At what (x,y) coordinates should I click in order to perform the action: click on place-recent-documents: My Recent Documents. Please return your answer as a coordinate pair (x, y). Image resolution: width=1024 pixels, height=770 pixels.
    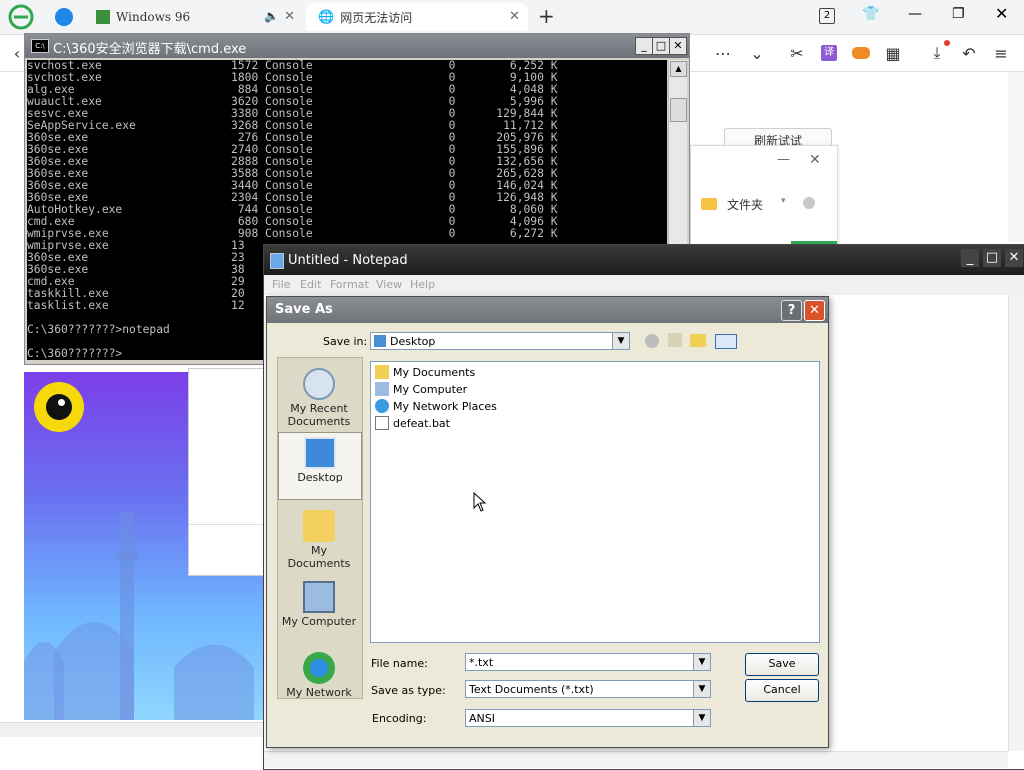
    Looking at the image, I should click on (319, 396).